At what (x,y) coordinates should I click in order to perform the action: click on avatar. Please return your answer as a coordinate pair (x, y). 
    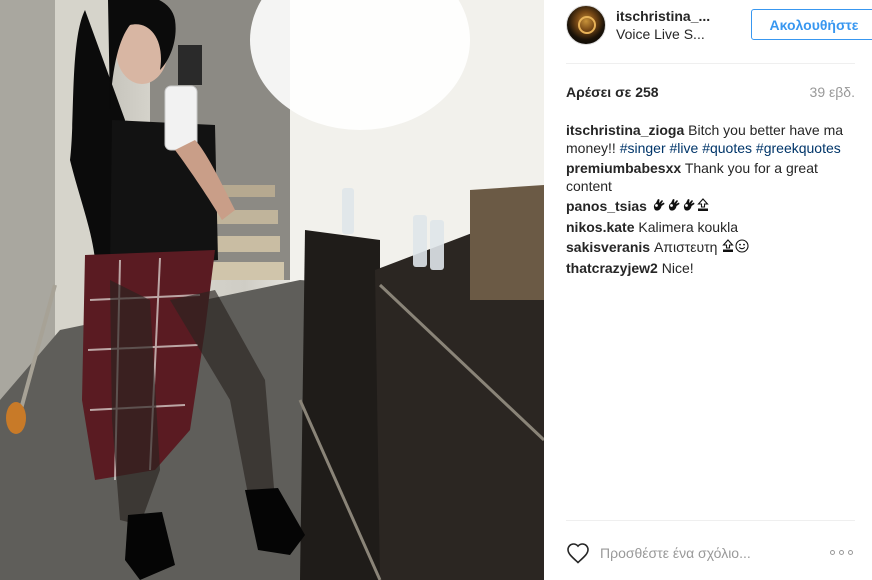
    Looking at the image, I should click on (586, 25).